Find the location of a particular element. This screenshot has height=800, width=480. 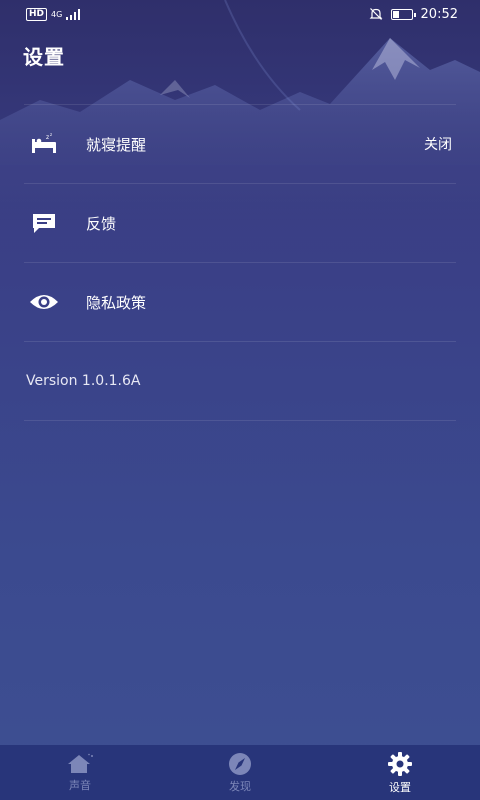

signal-icon is located at coordinates (73, 14).